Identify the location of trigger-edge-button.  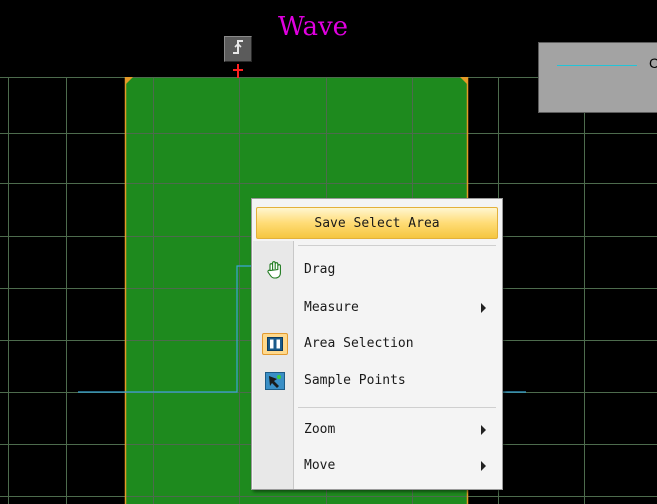
(238, 49).